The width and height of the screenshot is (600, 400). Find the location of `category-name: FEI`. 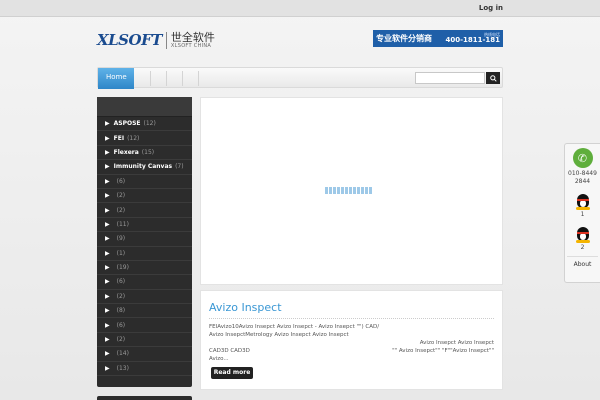

category-name: FEI is located at coordinates (119, 138).